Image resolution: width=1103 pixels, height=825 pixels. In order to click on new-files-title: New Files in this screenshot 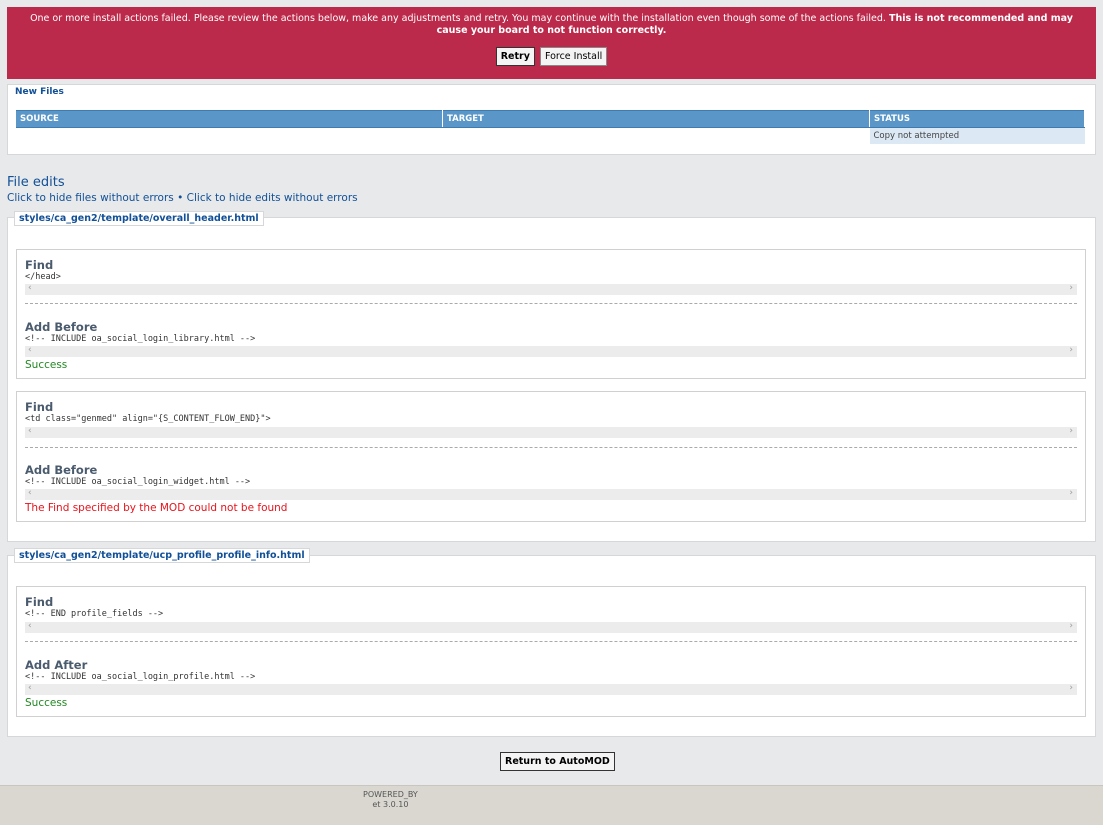, I will do `click(39, 92)`.